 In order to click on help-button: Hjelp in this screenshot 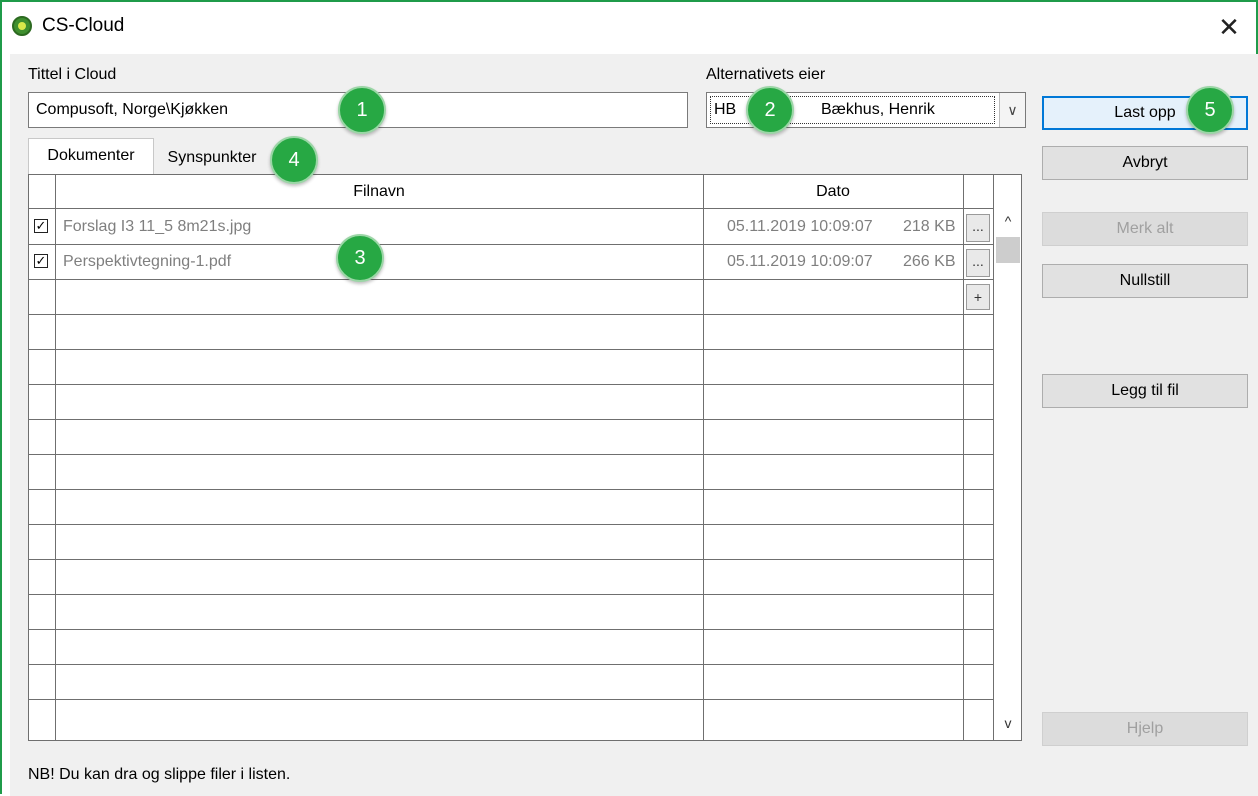, I will do `click(1145, 729)`.